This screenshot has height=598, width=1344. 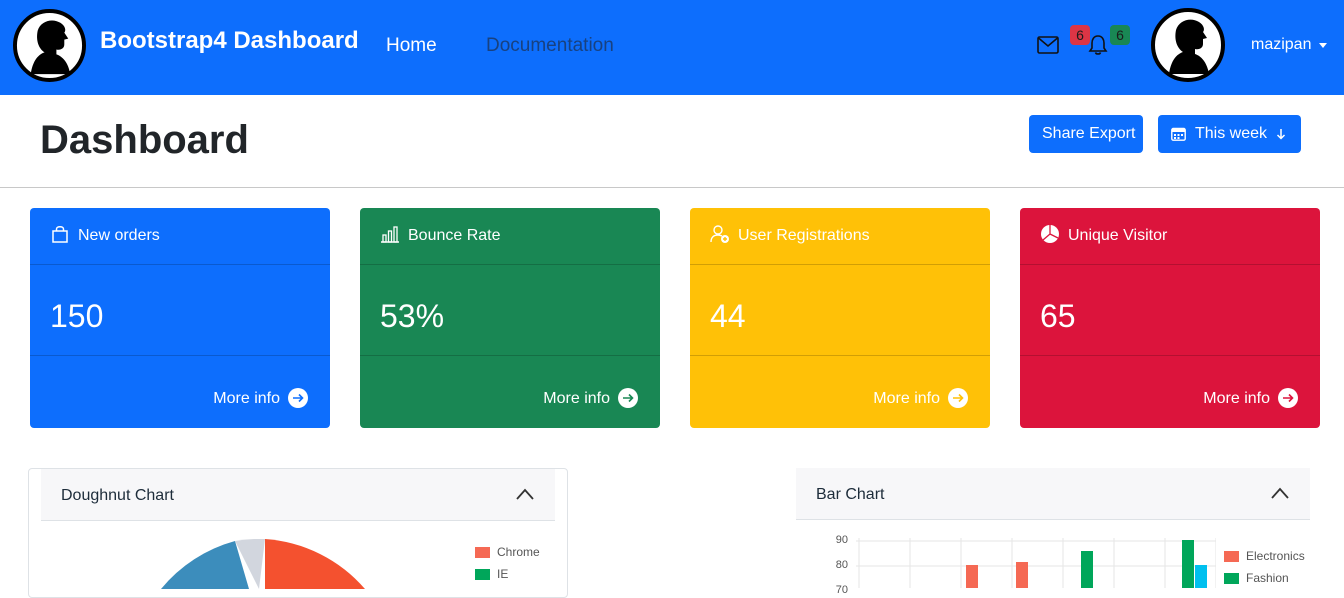 What do you see at coordinates (518, 552) in the screenshot?
I see `legend-label: Chrome` at bounding box center [518, 552].